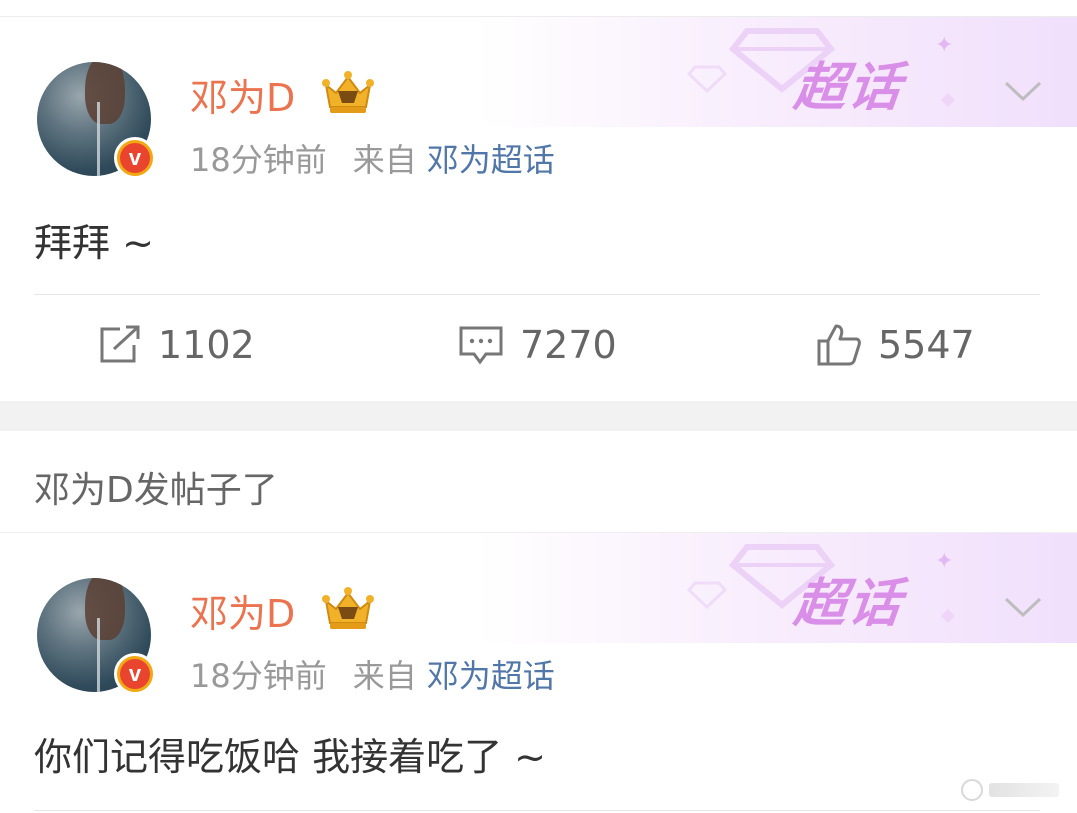  I want to click on like-button: 5547, so click(895, 345).